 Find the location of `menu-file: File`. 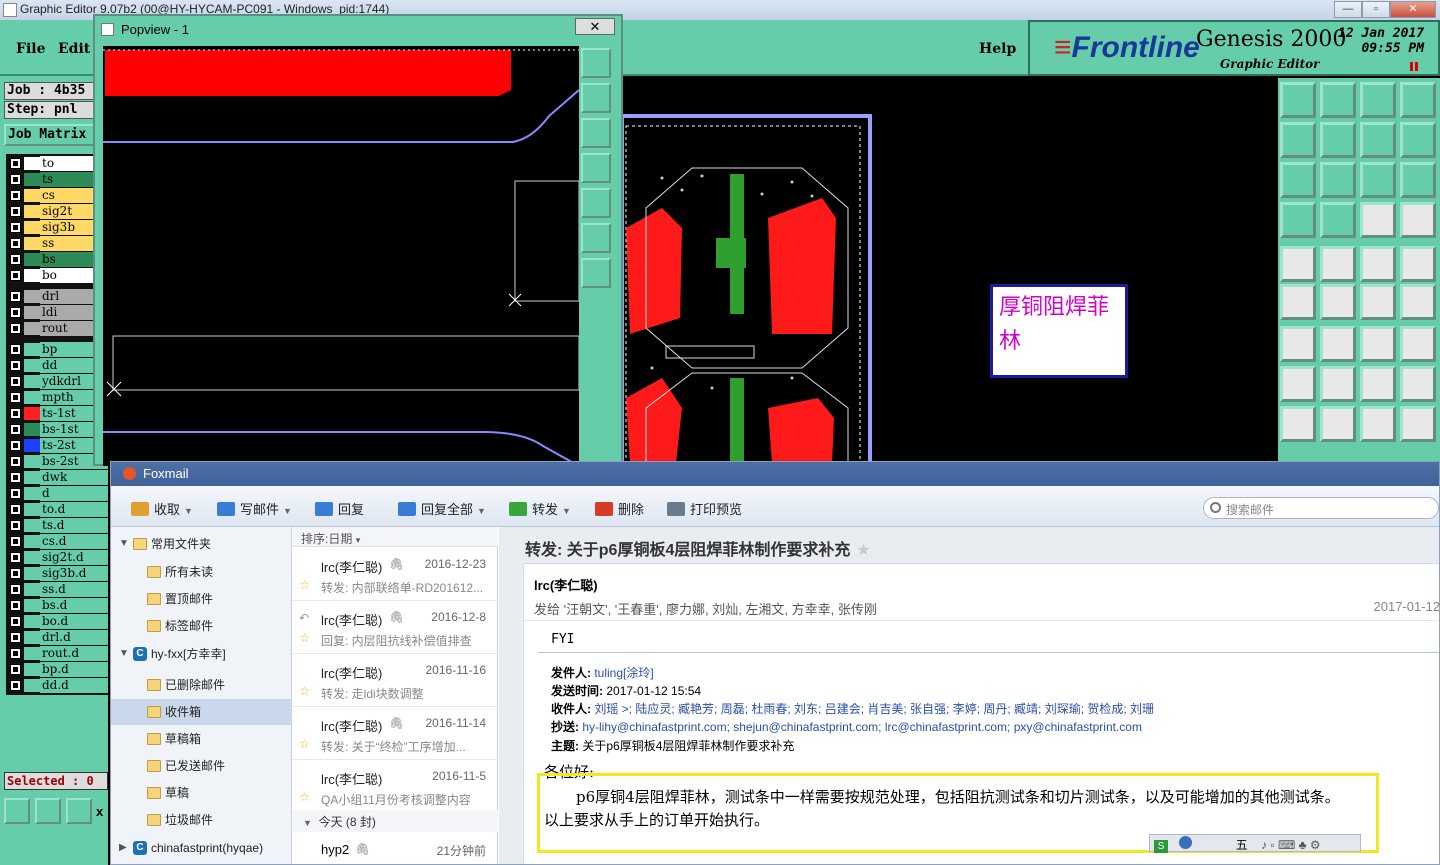

menu-file: File is located at coordinates (30, 49).